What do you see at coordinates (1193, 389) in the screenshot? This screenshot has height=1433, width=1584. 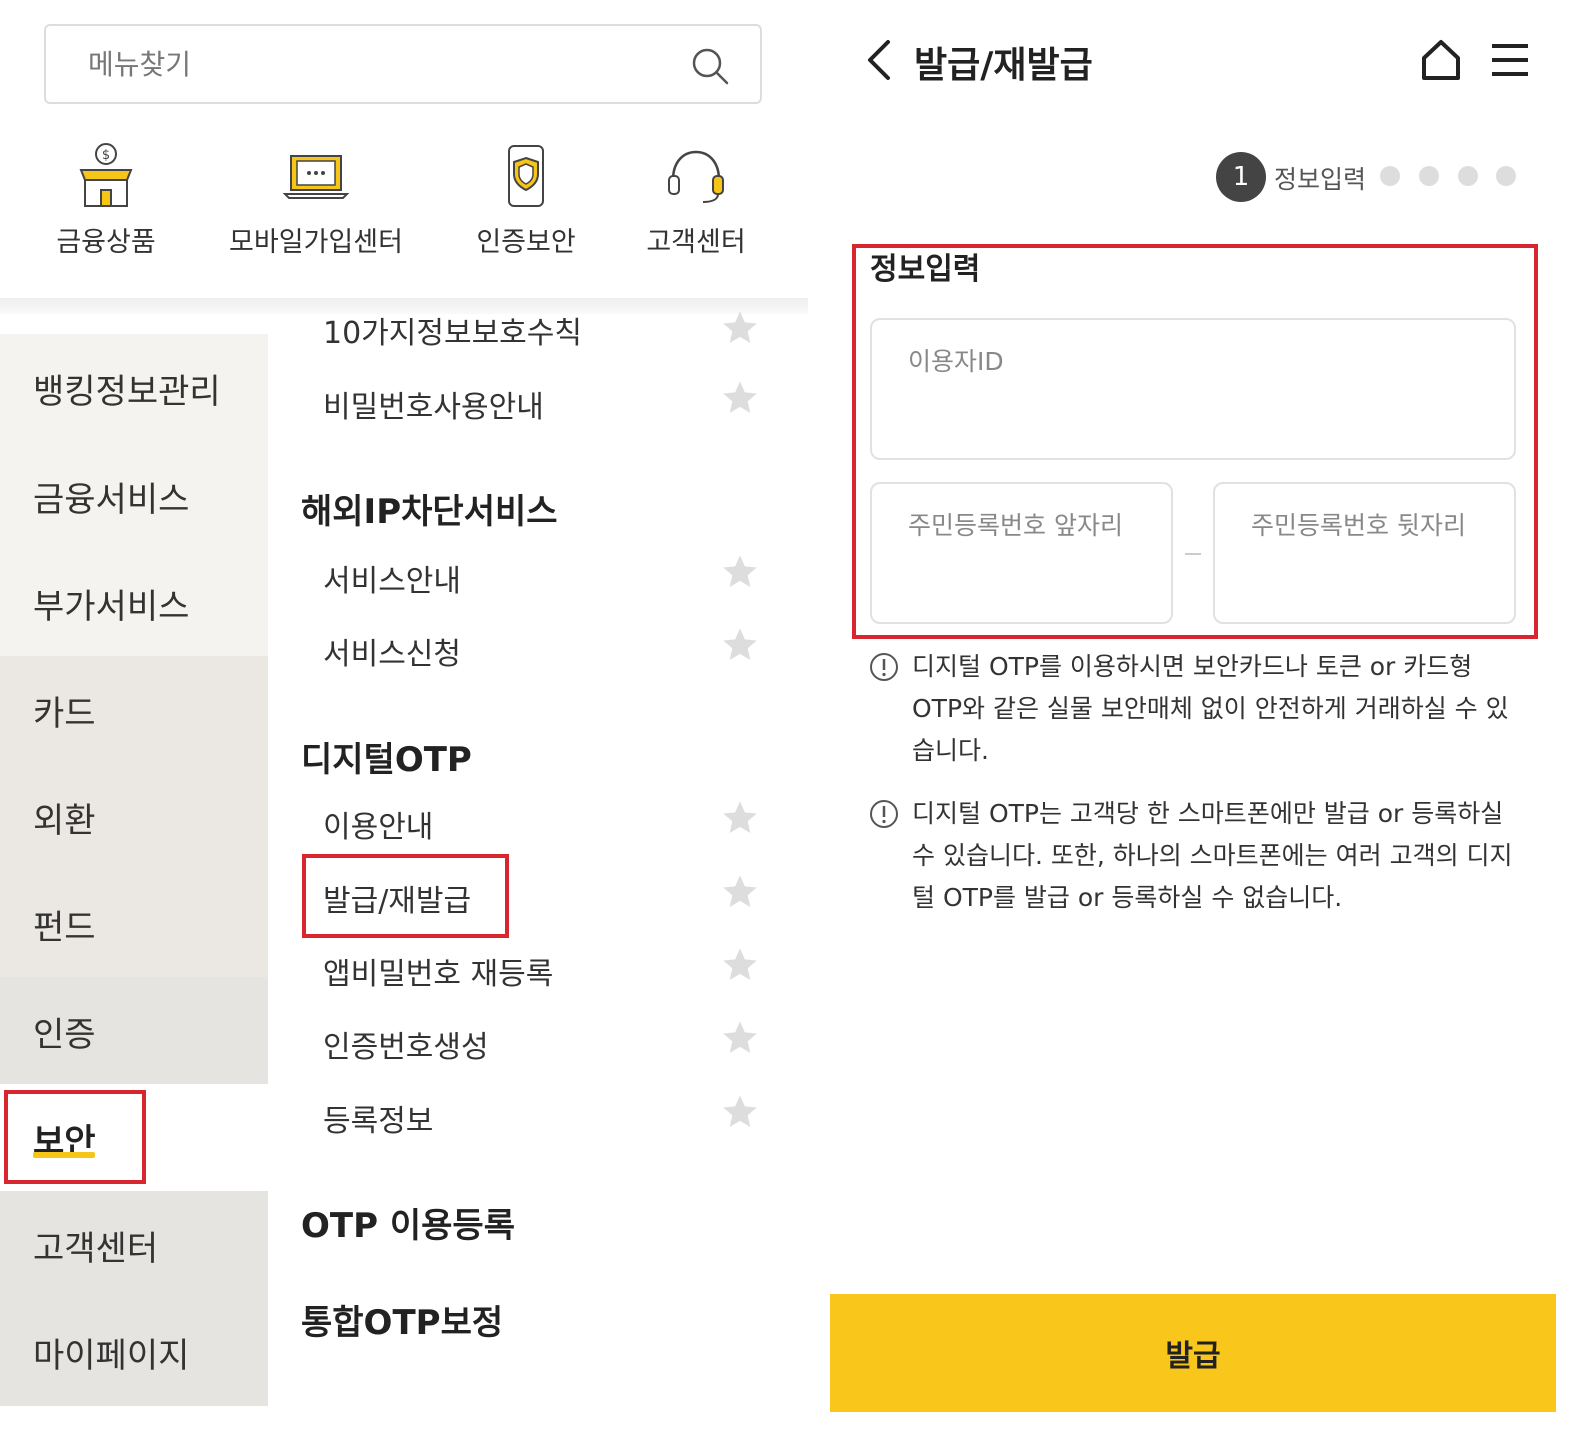 I see `user-id-field: 이용자ID` at bounding box center [1193, 389].